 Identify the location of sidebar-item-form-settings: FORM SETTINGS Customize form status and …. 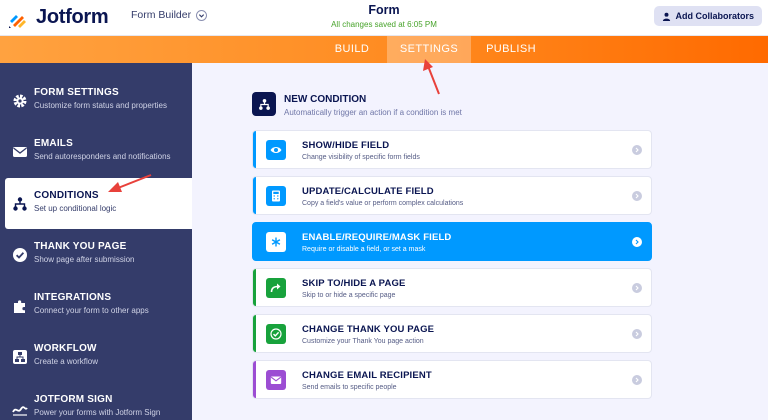
(96, 100).